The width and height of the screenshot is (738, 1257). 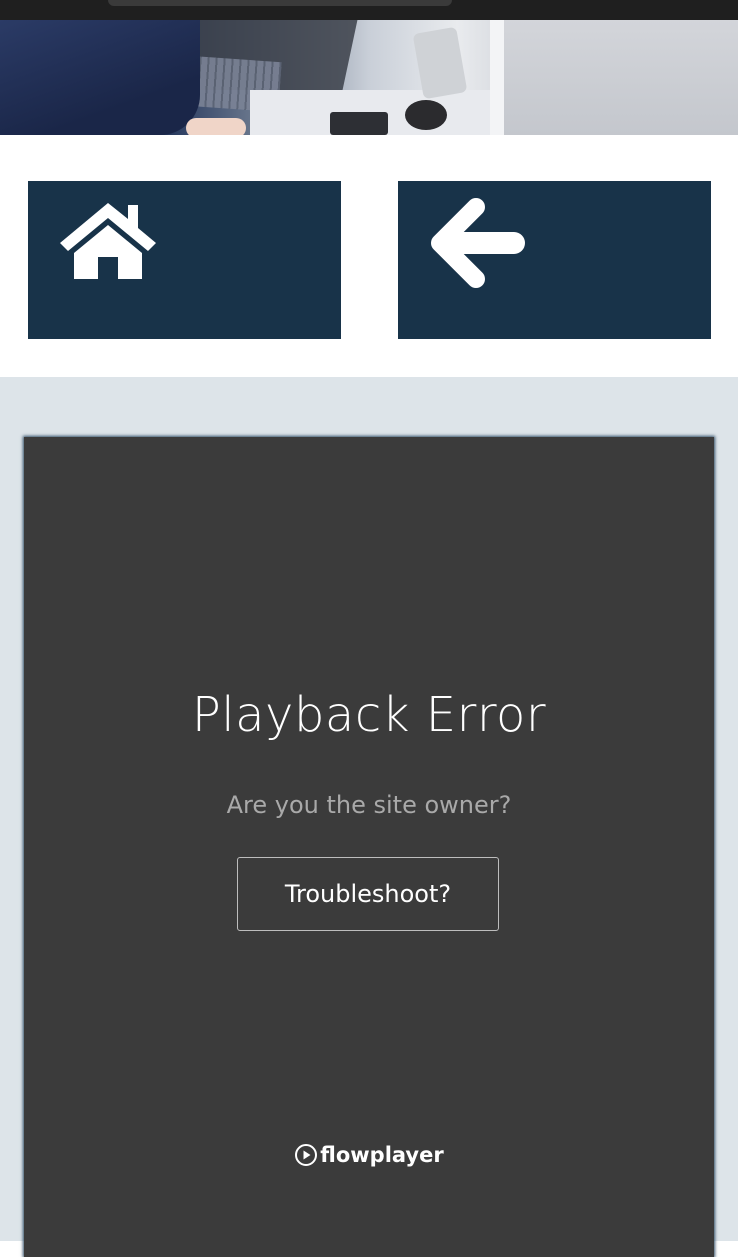 What do you see at coordinates (369, 77) in the screenshot?
I see `hero-banner-image` at bounding box center [369, 77].